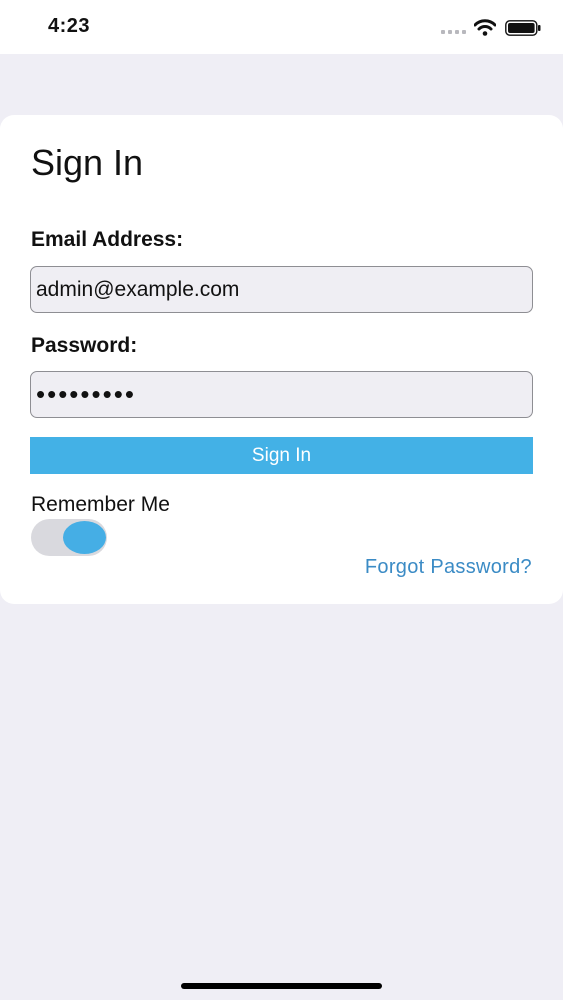 The image size is (563, 1000). What do you see at coordinates (84, 537) in the screenshot?
I see `toggle-knob` at bounding box center [84, 537].